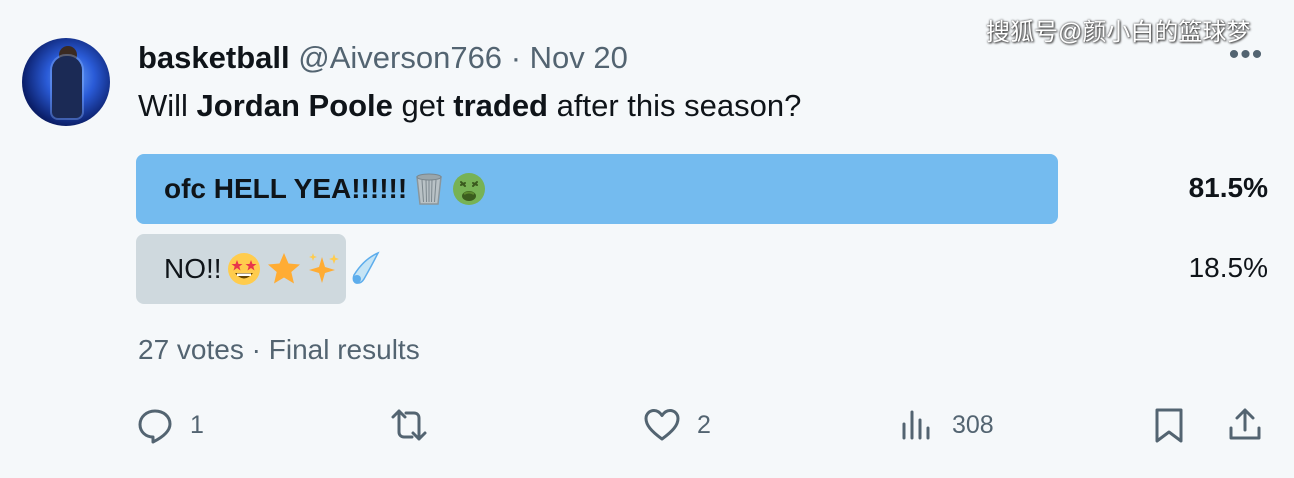 Image resolution: width=1294 pixels, height=478 pixels. Describe the element at coordinates (579, 57) in the screenshot. I see `tweet-date: Nov 20` at that location.